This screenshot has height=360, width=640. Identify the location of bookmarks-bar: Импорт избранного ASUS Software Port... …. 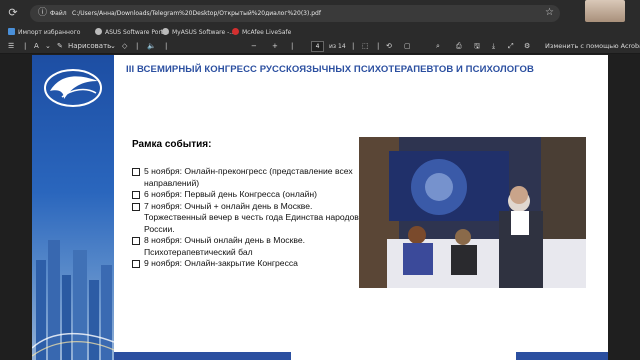
(320, 33).